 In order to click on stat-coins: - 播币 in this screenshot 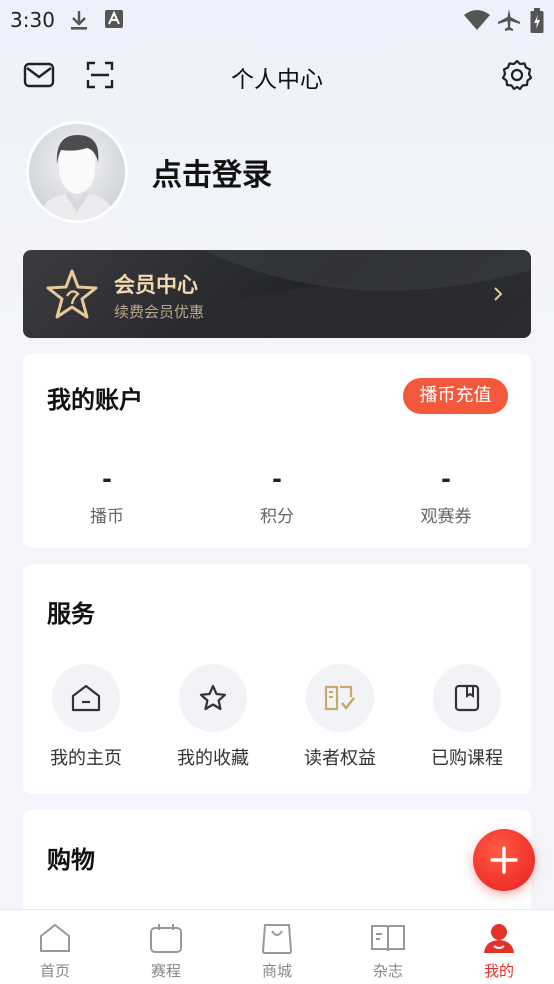, I will do `click(107, 495)`.